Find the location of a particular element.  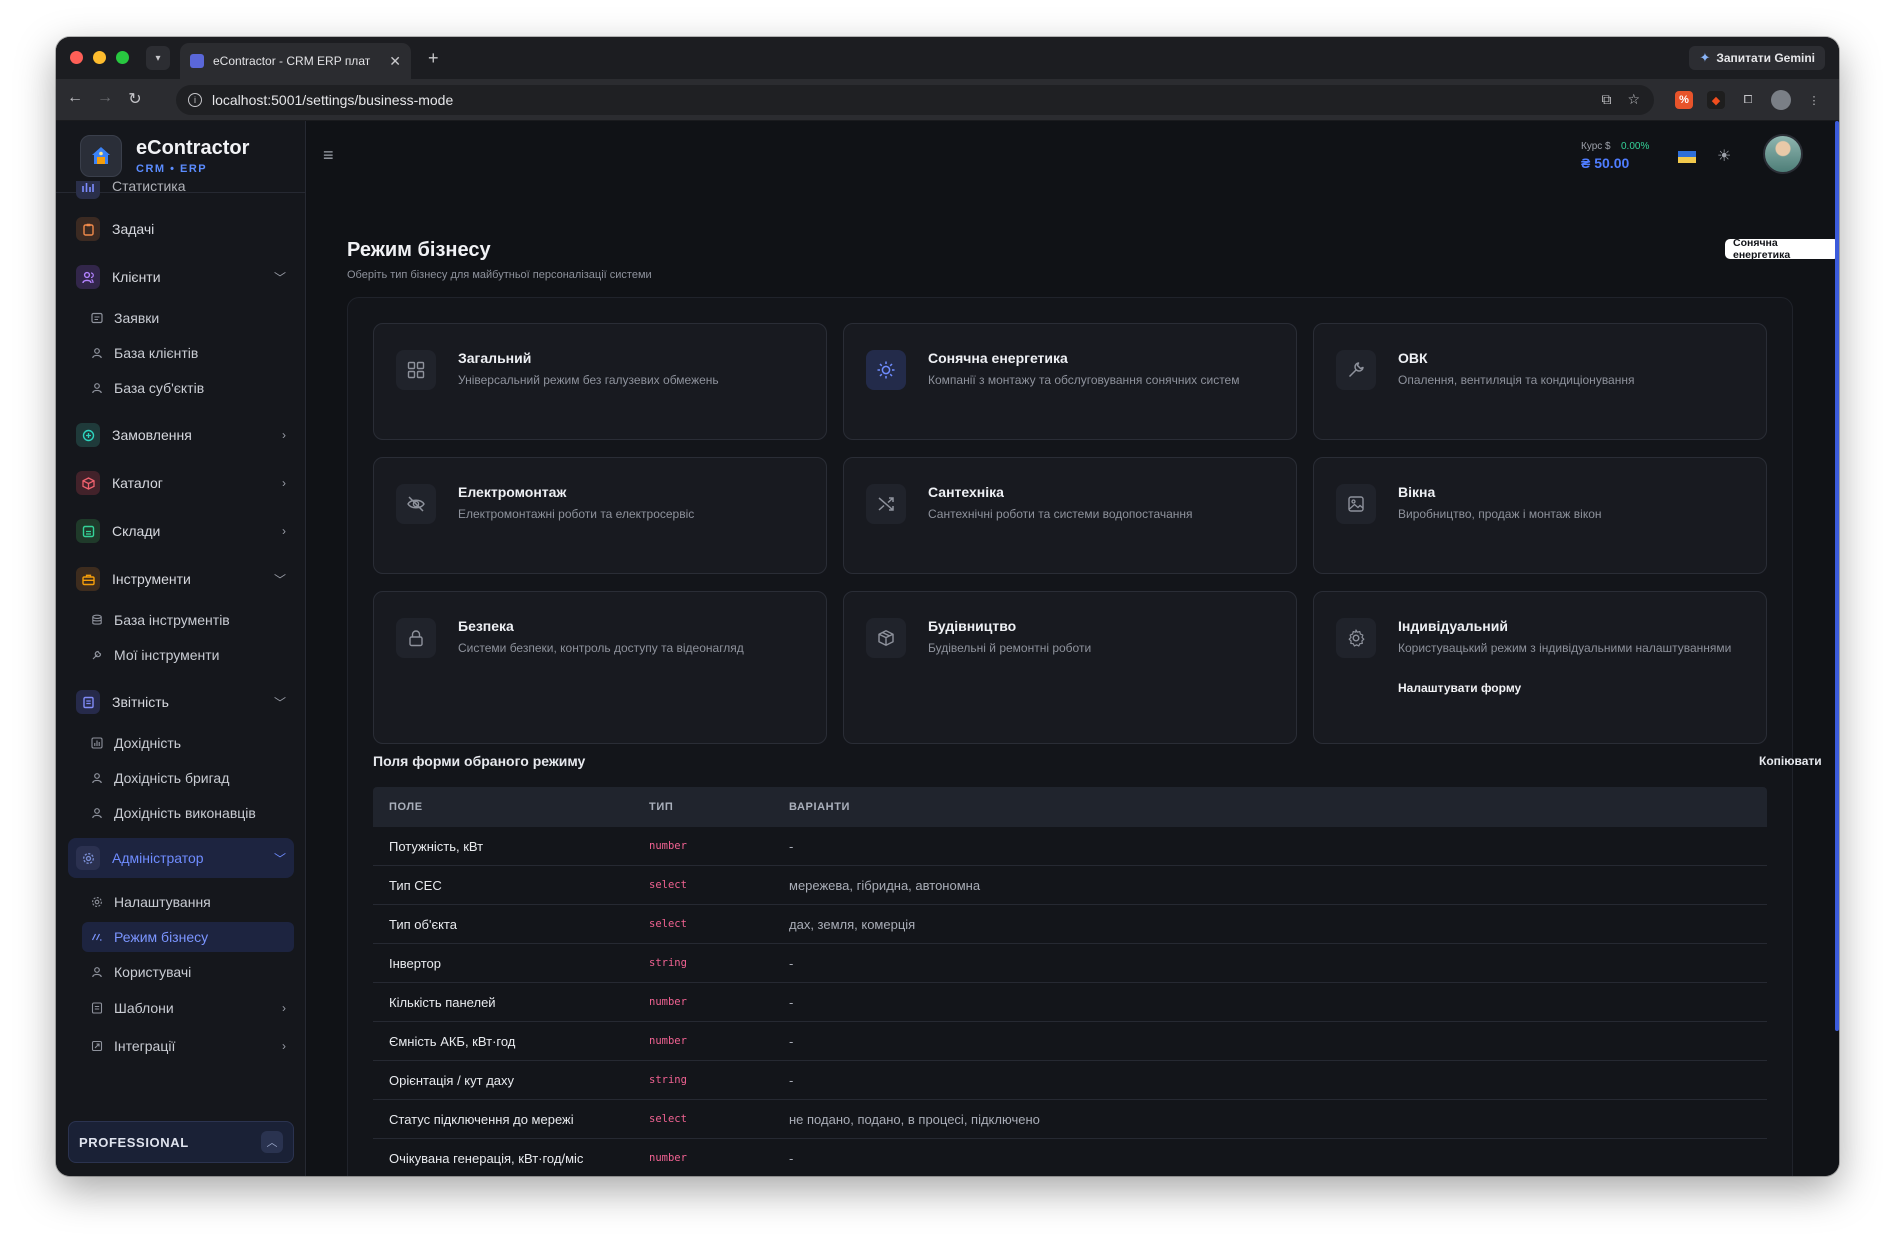

user-avatar is located at coordinates (1783, 154).